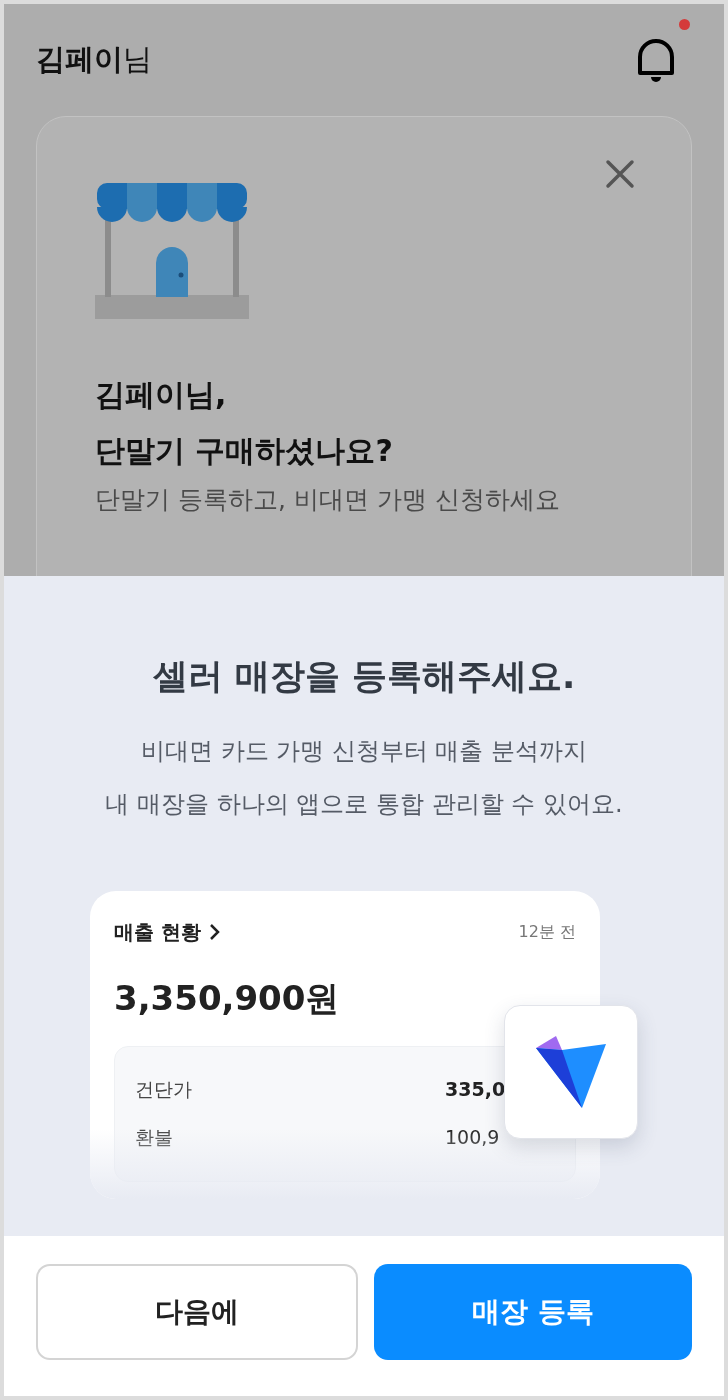 The width and height of the screenshot is (728, 1400). I want to click on app-logo-icon, so click(571, 1071).